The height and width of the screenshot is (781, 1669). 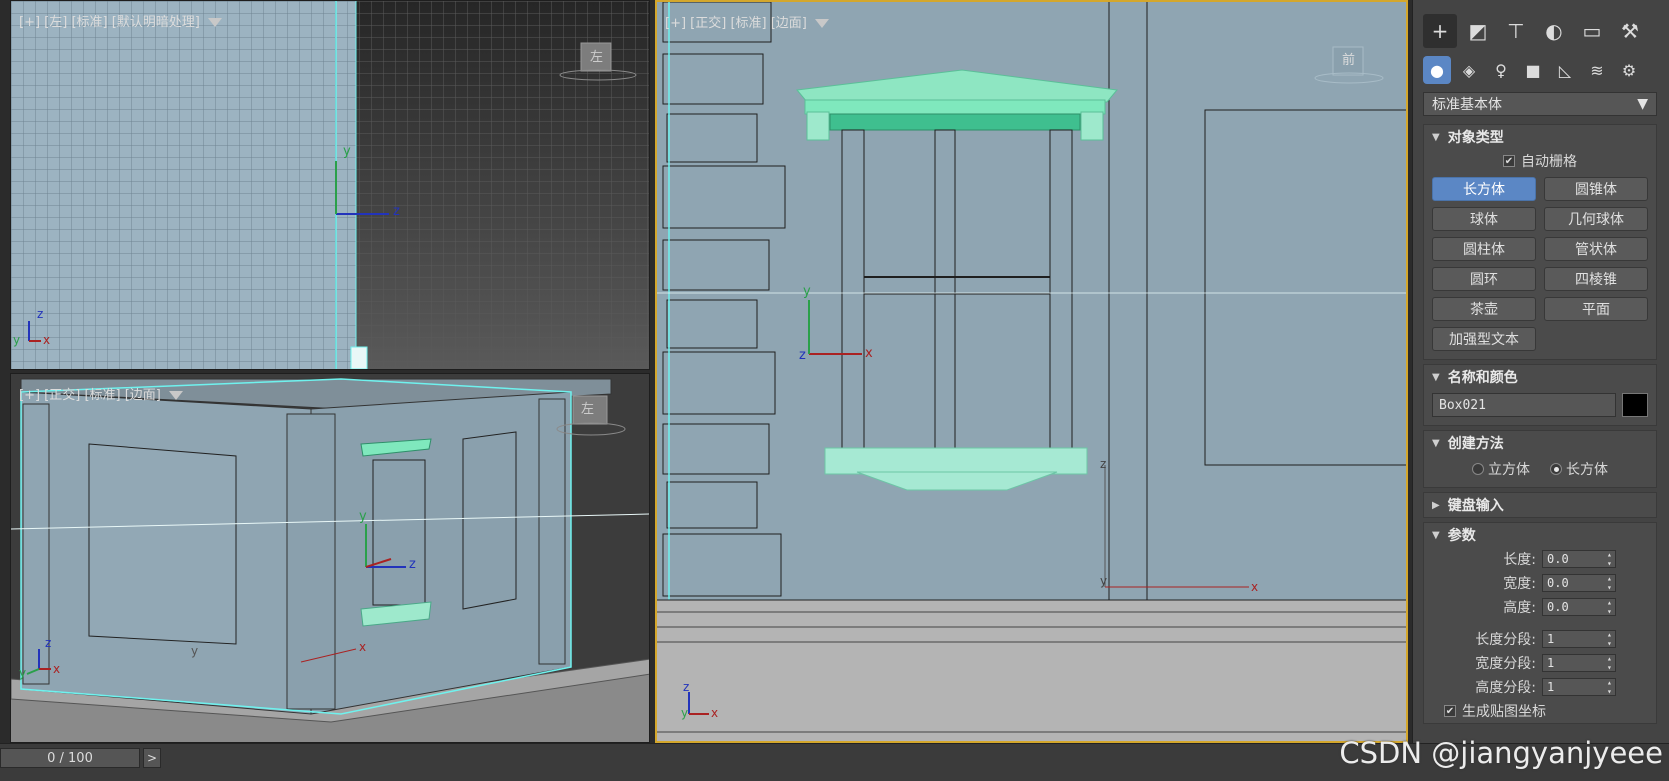 I want to click on autogrid-checkbox-row: ✔ 自动栅格, so click(x=1540, y=161).